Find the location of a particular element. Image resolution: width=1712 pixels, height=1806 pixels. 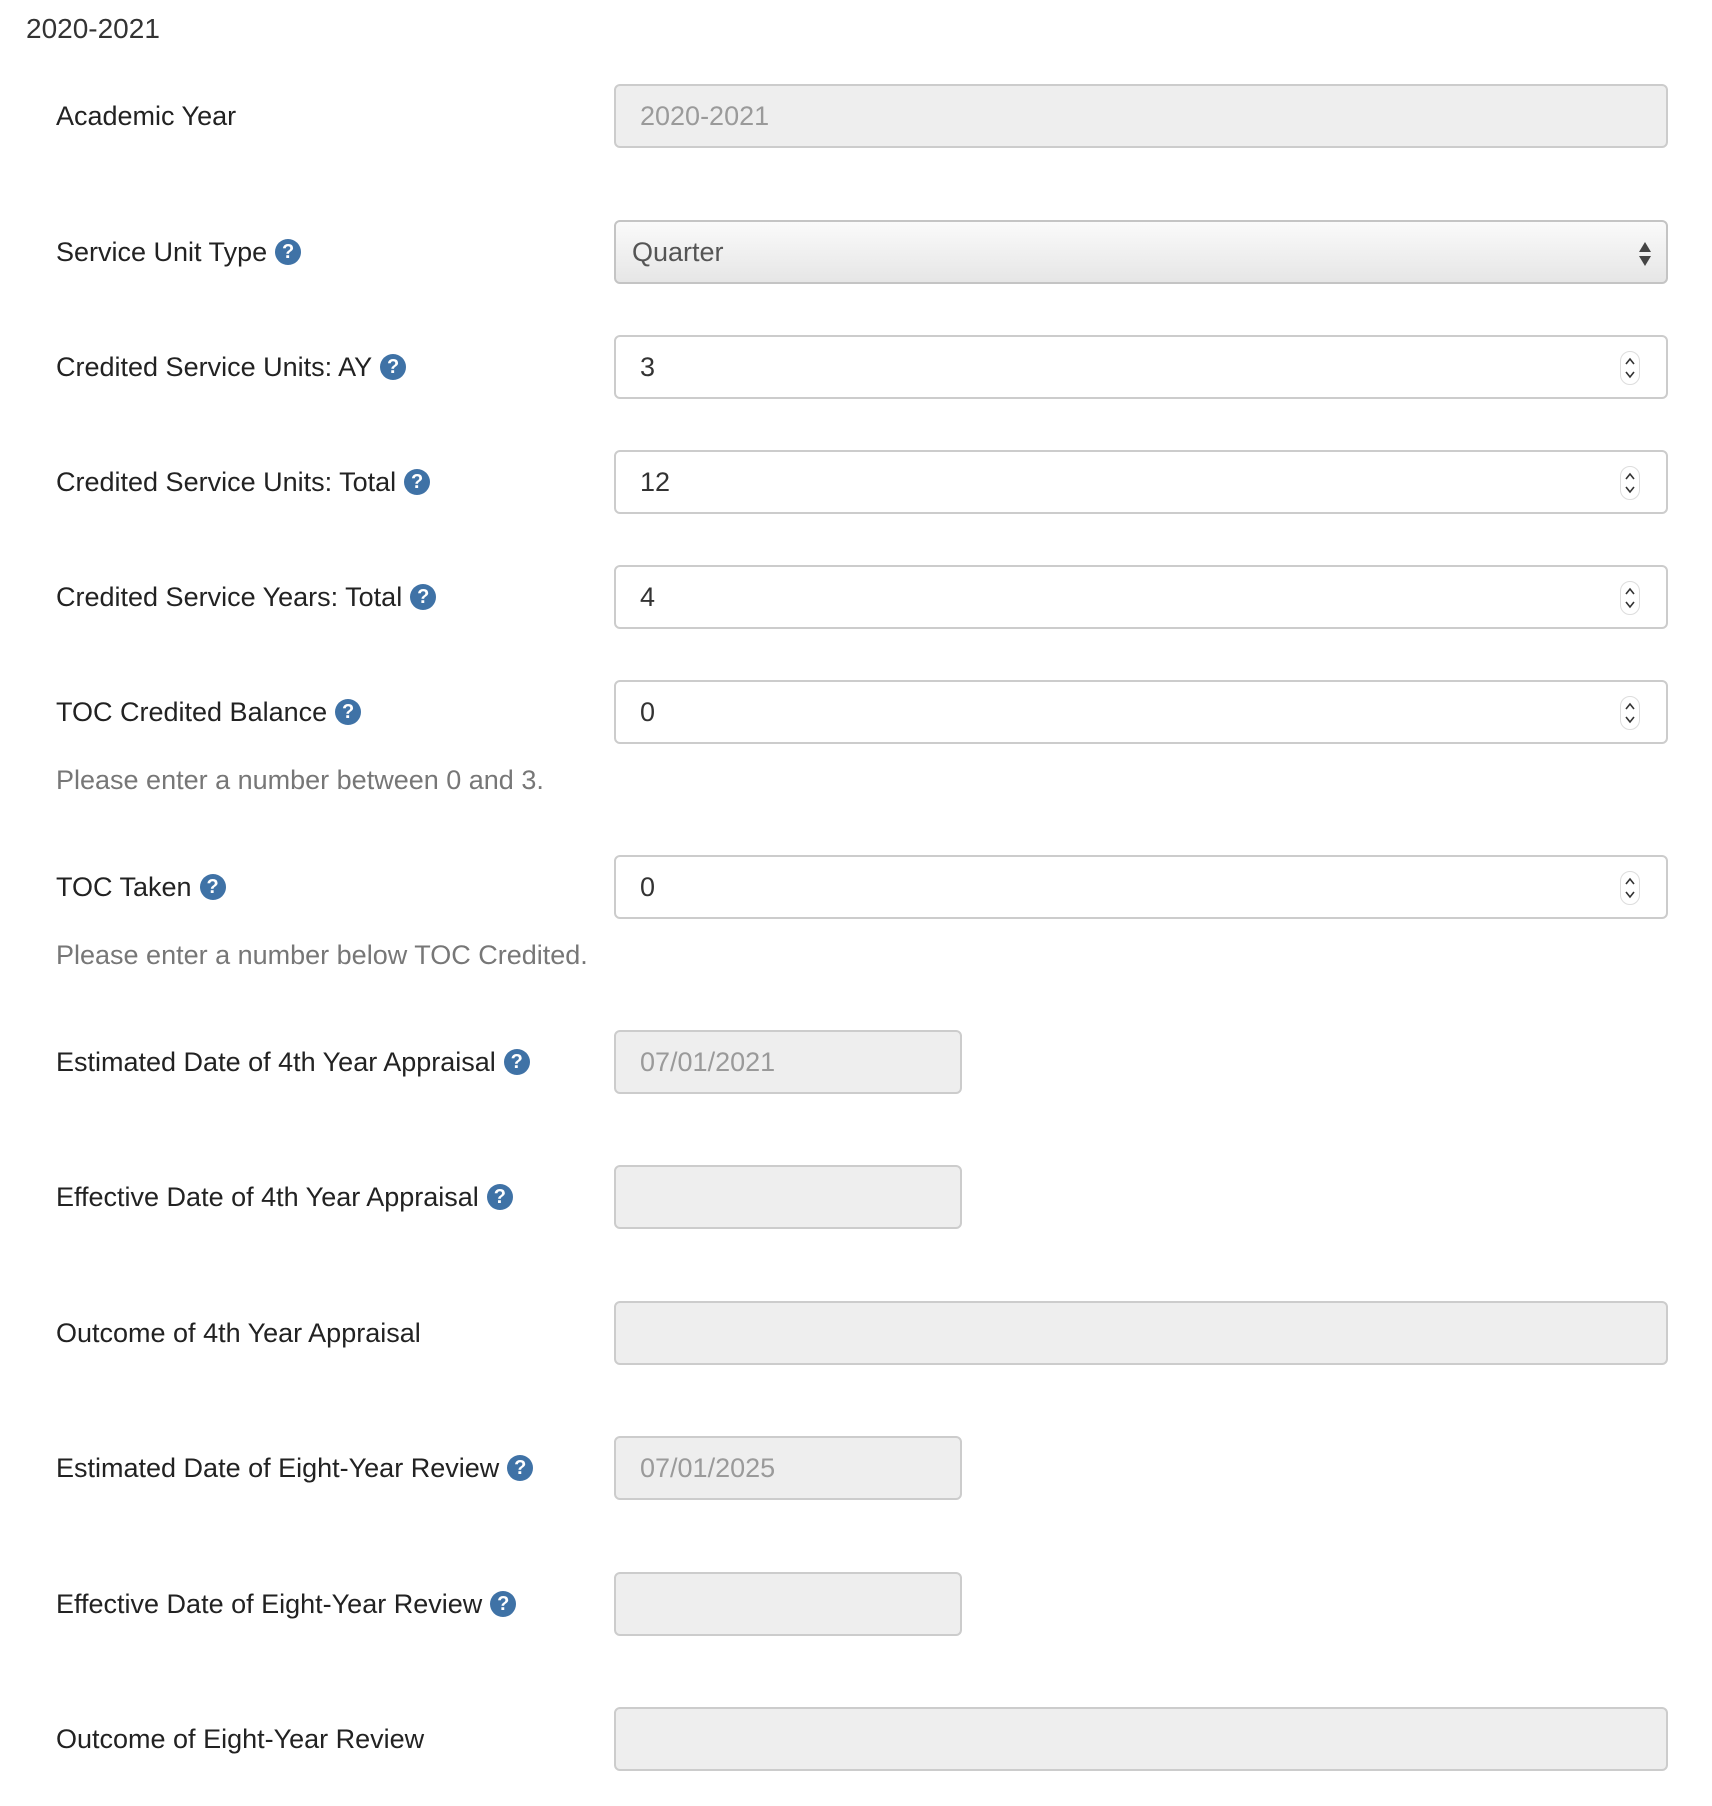

academic-year-label-text: Academic Year is located at coordinates (146, 116).